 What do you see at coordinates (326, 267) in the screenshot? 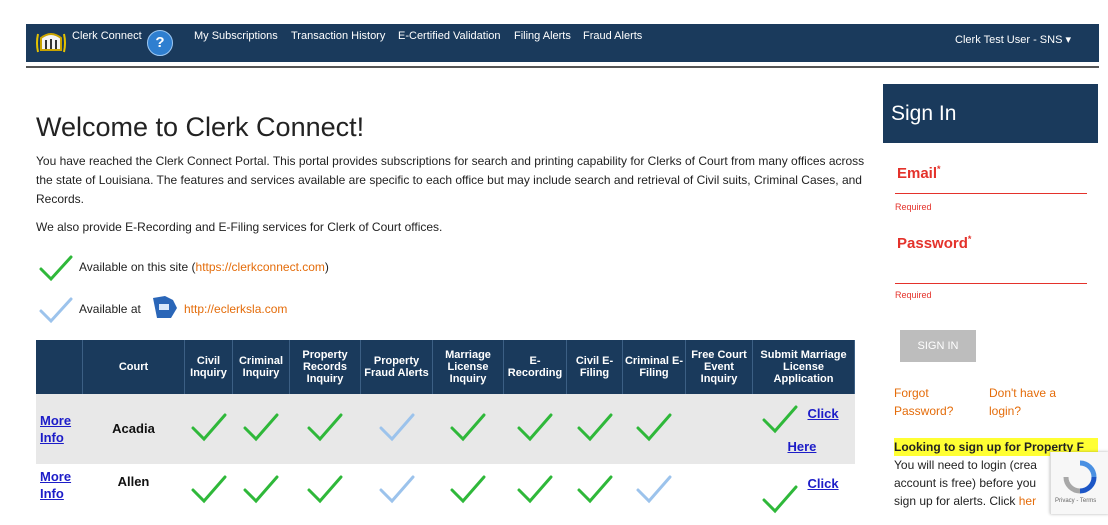
I see `legend-site-suffix: )` at bounding box center [326, 267].